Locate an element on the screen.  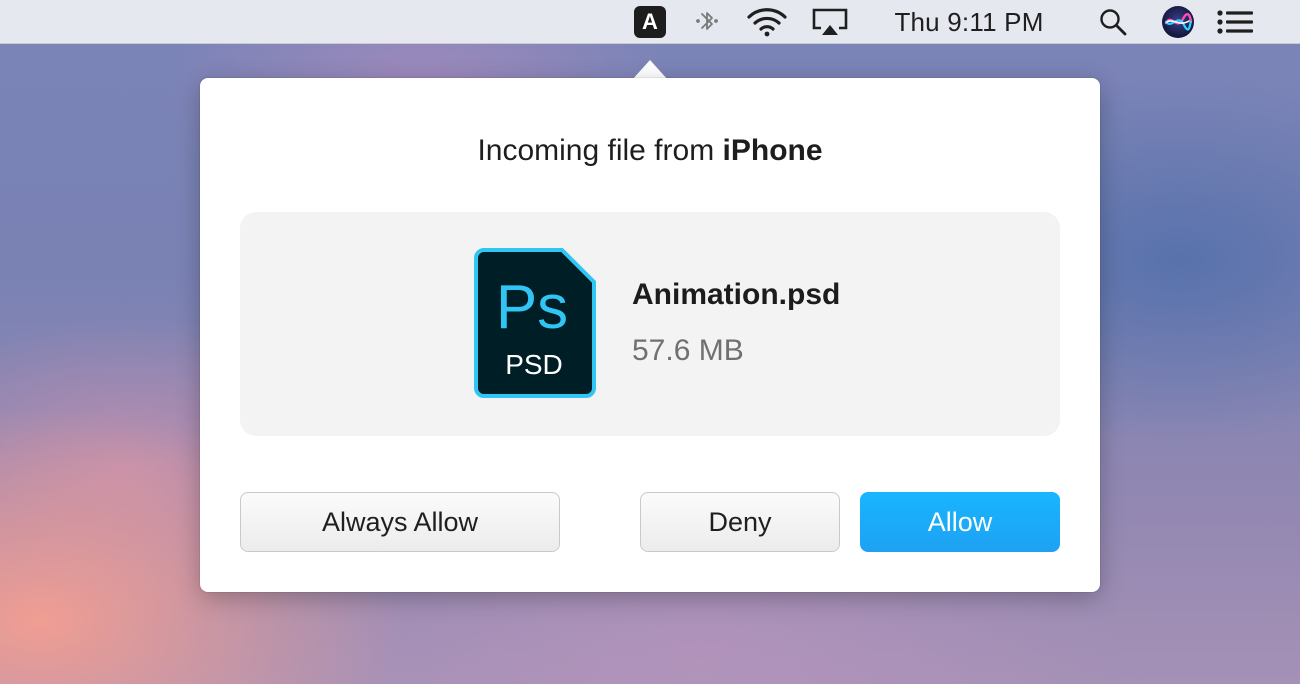
wifi-icon is located at coordinates (767, 22).